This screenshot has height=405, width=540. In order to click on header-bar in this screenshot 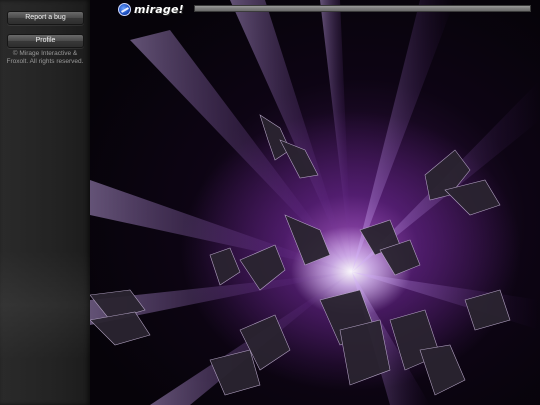, I will do `click(362, 8)`.